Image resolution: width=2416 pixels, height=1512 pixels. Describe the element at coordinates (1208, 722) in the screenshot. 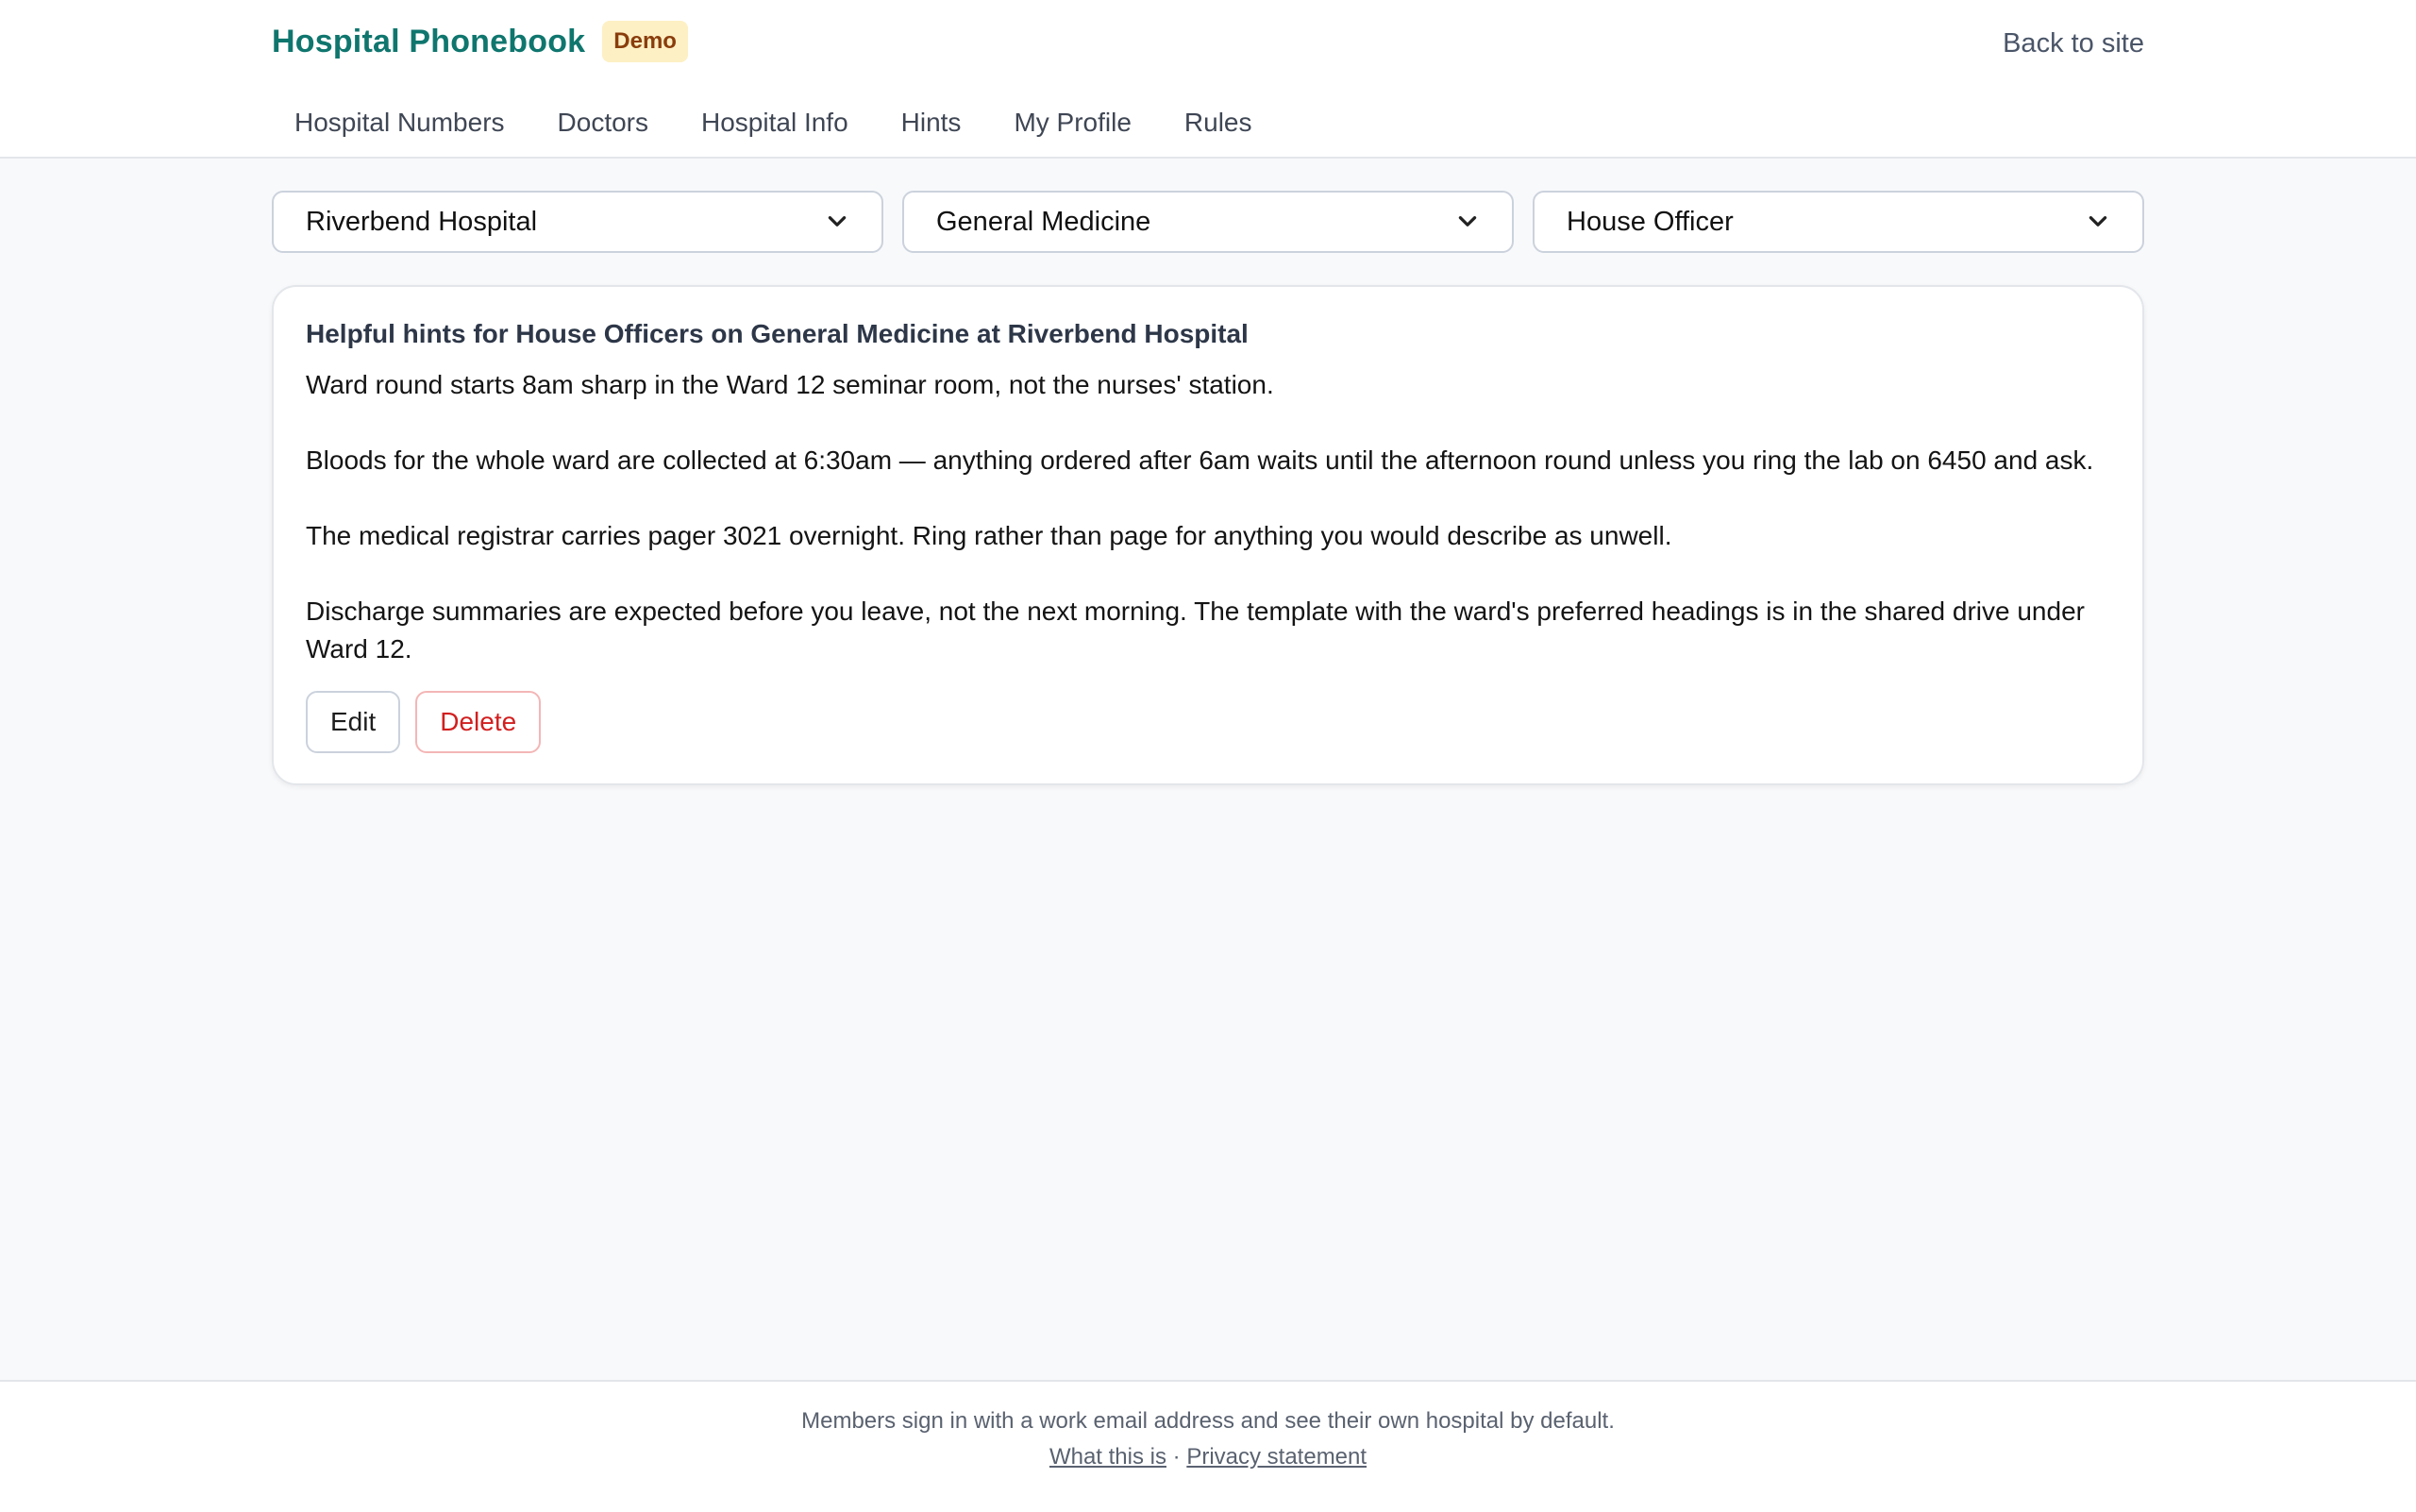

I see `card-actions: Edit Delete` at that location.